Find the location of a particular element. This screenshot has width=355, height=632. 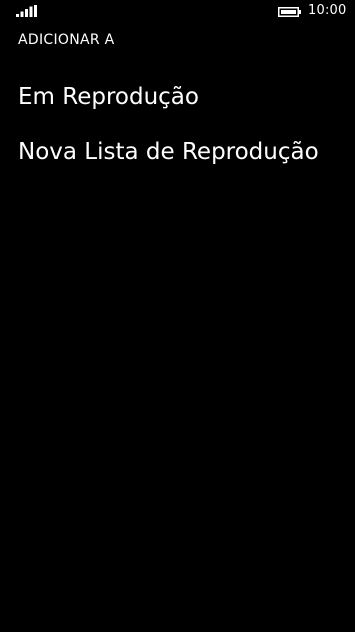

signal-strength-icon is located at coordinates (26, 11).